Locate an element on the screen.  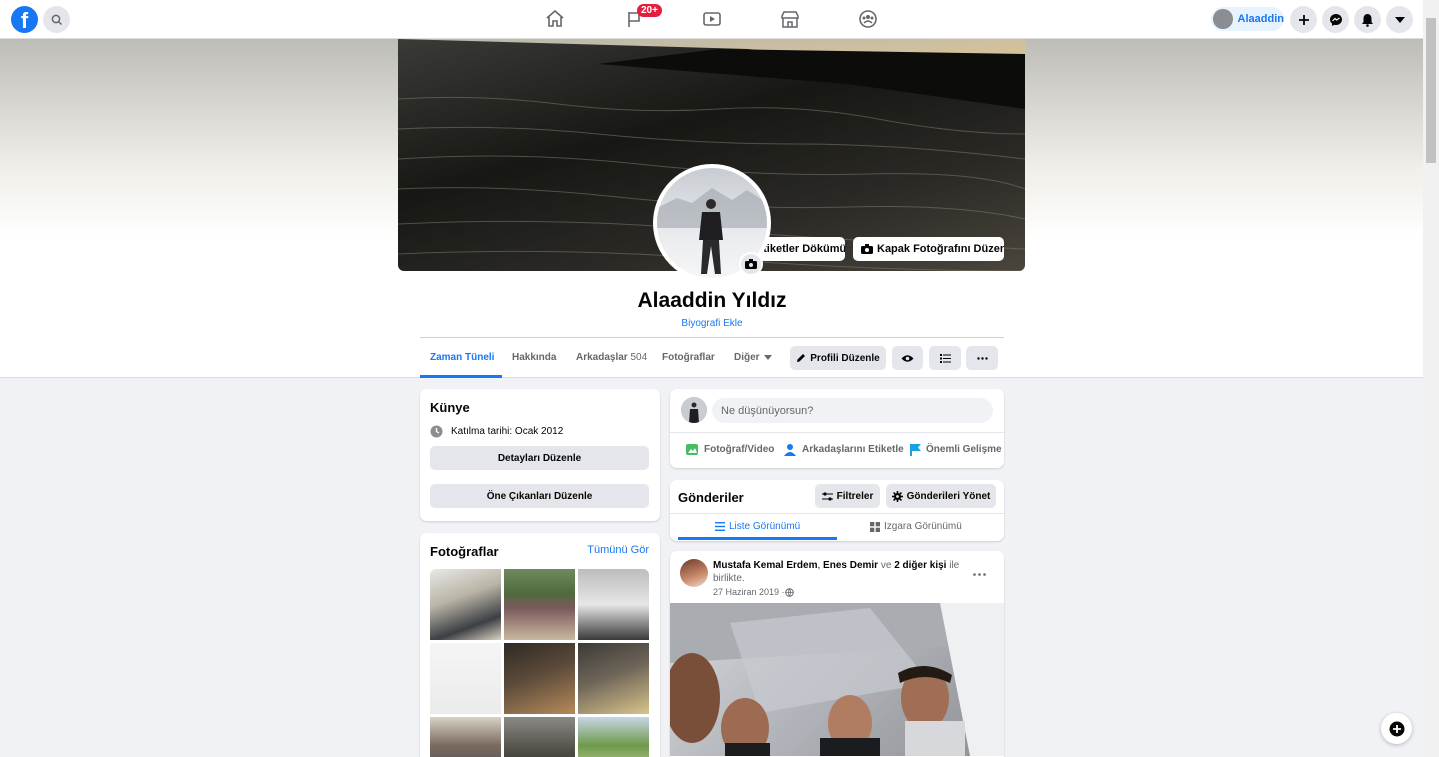
account-menu-button is located at coordinates (1399, 19).